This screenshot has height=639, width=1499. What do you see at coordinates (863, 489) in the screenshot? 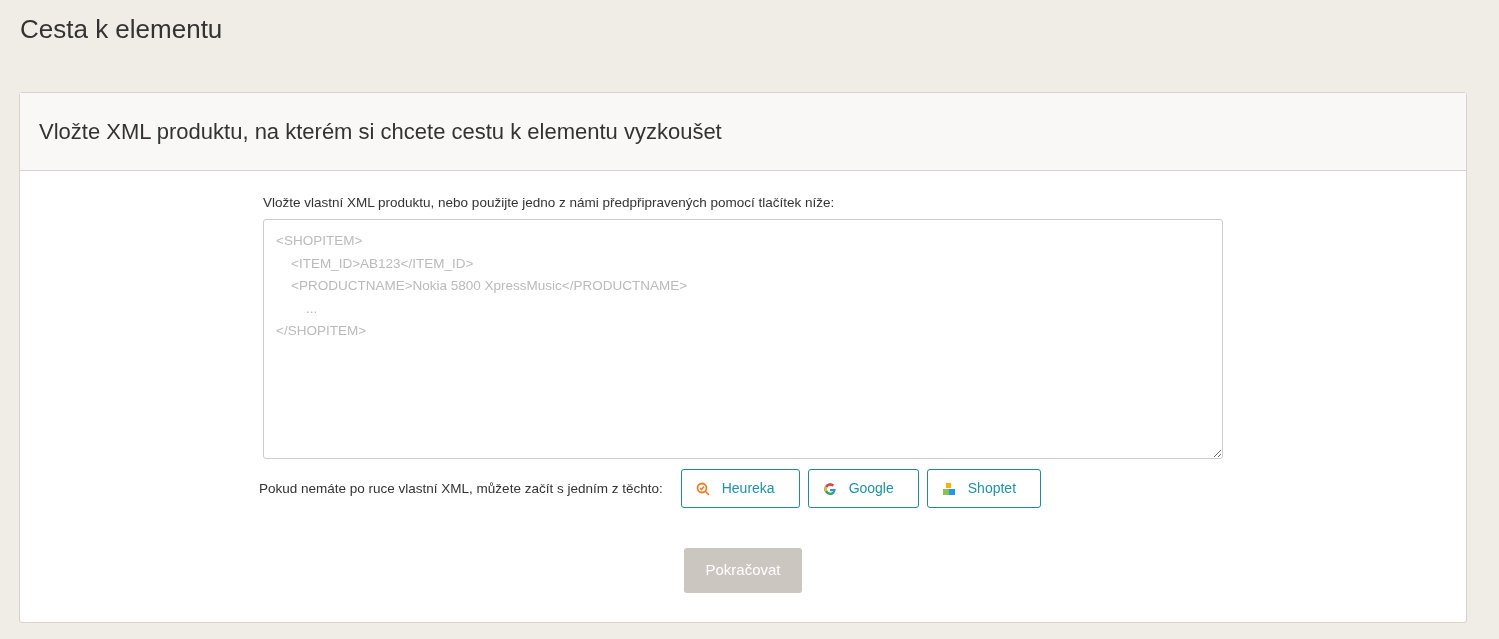
I see `sample-button: Google` at bounding box center [863, 489].